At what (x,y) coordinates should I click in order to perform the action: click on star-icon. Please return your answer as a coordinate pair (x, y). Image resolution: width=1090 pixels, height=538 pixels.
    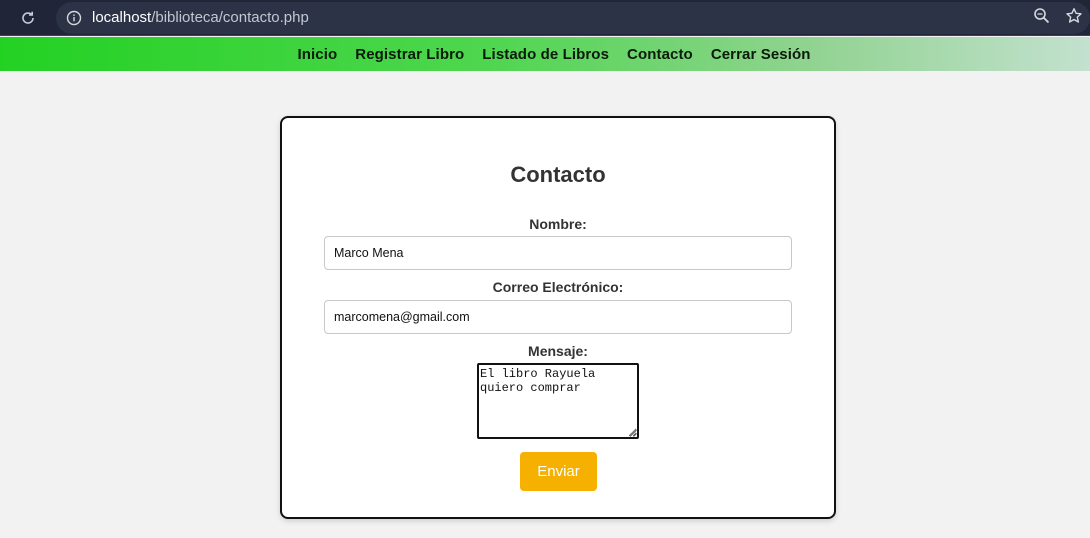
    Looking at the image, I should click on (1074, 15).